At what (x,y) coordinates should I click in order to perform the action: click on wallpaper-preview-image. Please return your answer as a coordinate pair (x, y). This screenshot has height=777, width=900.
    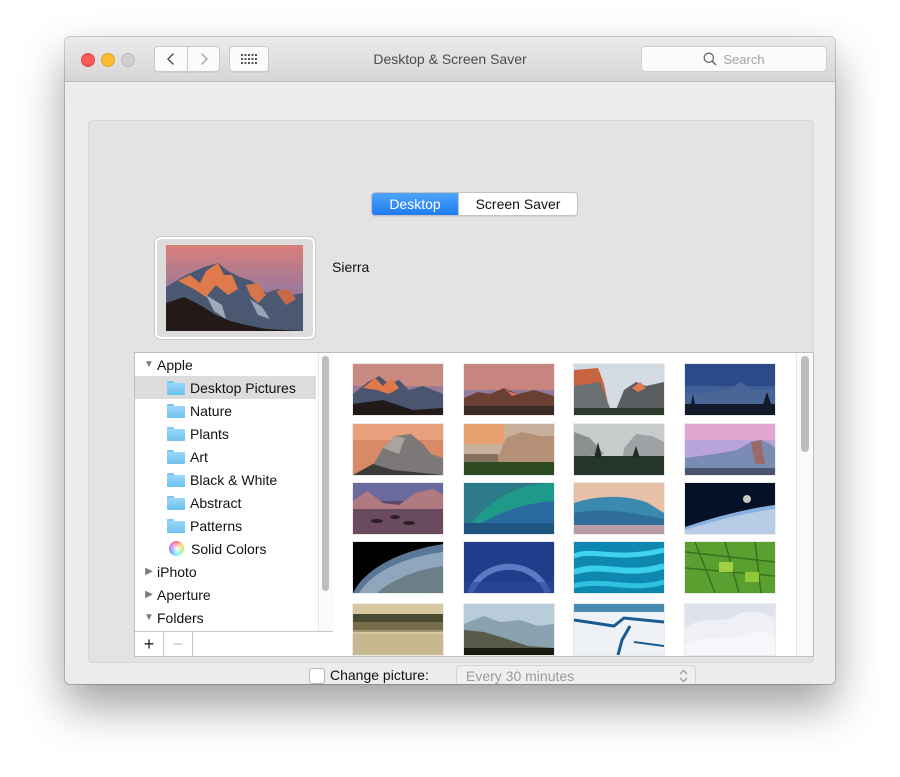
    Looking at the image, I should click on (234, 288).